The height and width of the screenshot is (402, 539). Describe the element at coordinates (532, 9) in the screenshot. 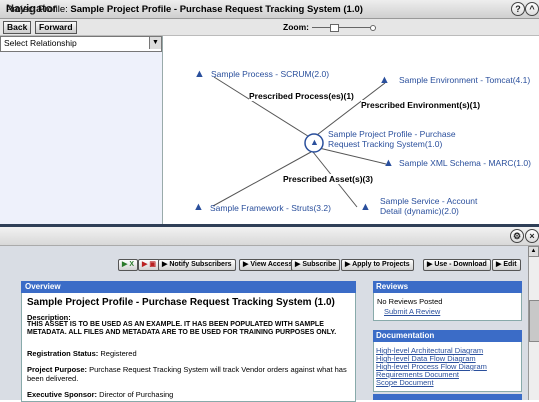

I see `collapse-icon: ^` at that location.